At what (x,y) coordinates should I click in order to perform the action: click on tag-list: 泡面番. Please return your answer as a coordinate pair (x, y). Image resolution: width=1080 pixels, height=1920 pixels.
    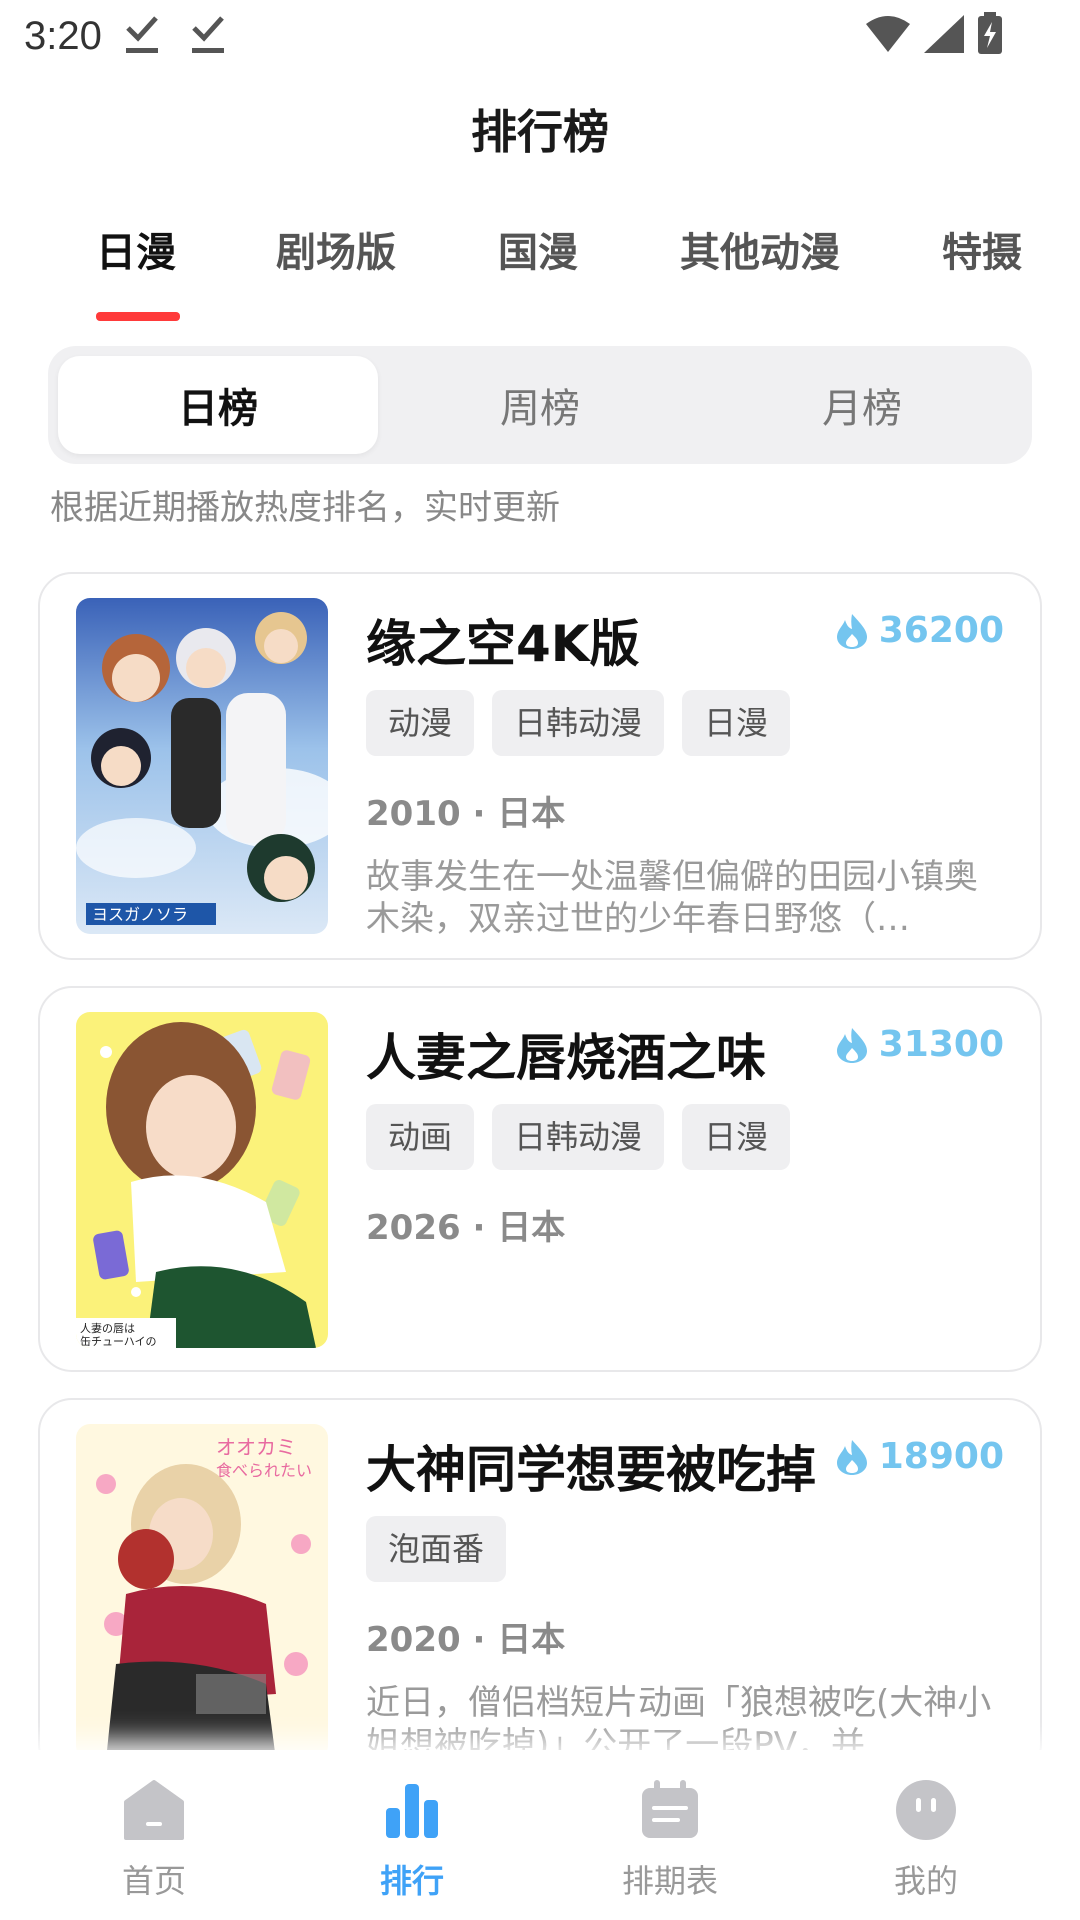
    Looking at the image, I should click on (436, 1549).